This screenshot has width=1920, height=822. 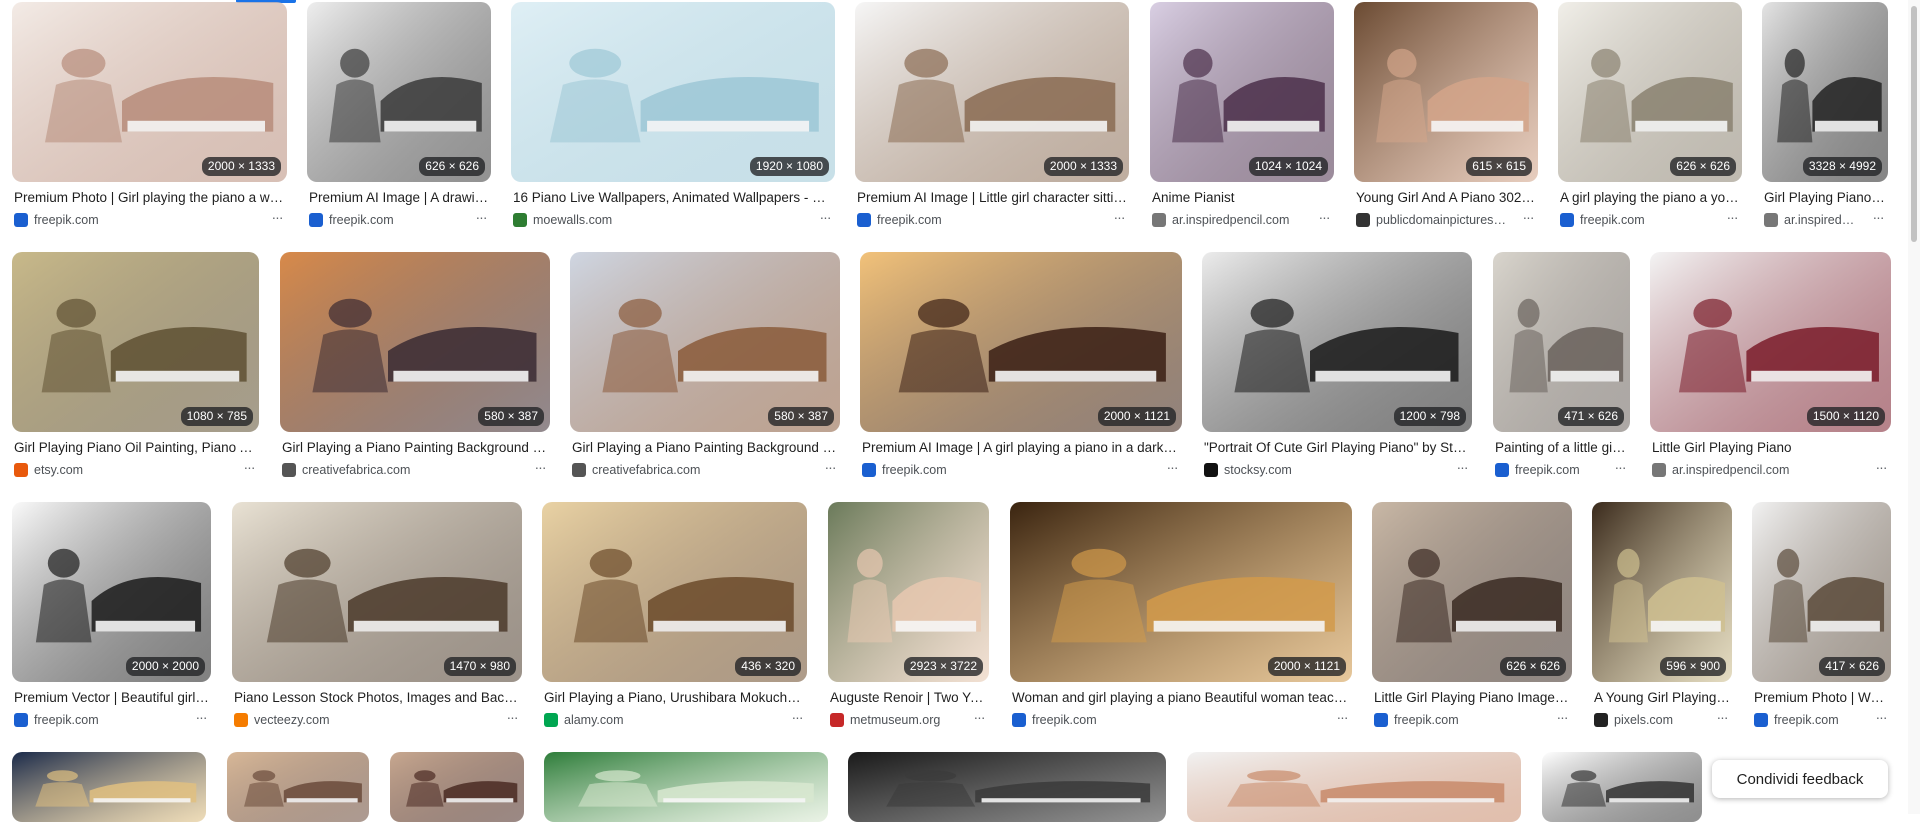 I want to click on image-result-source: publicdomainpictures.net, so click(x=1431, y=220).